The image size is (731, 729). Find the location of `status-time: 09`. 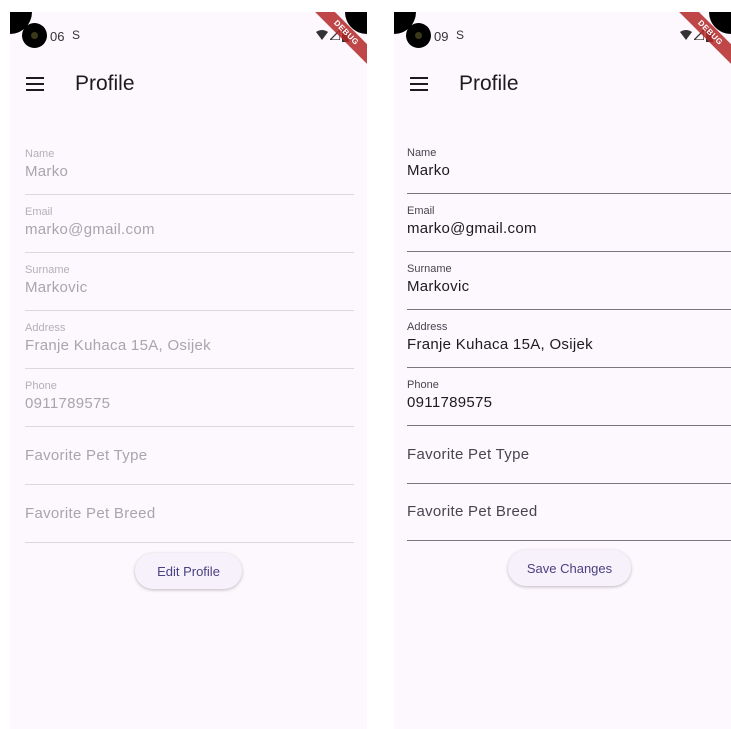

status-time: 09 is located at coordinates (441, 36).